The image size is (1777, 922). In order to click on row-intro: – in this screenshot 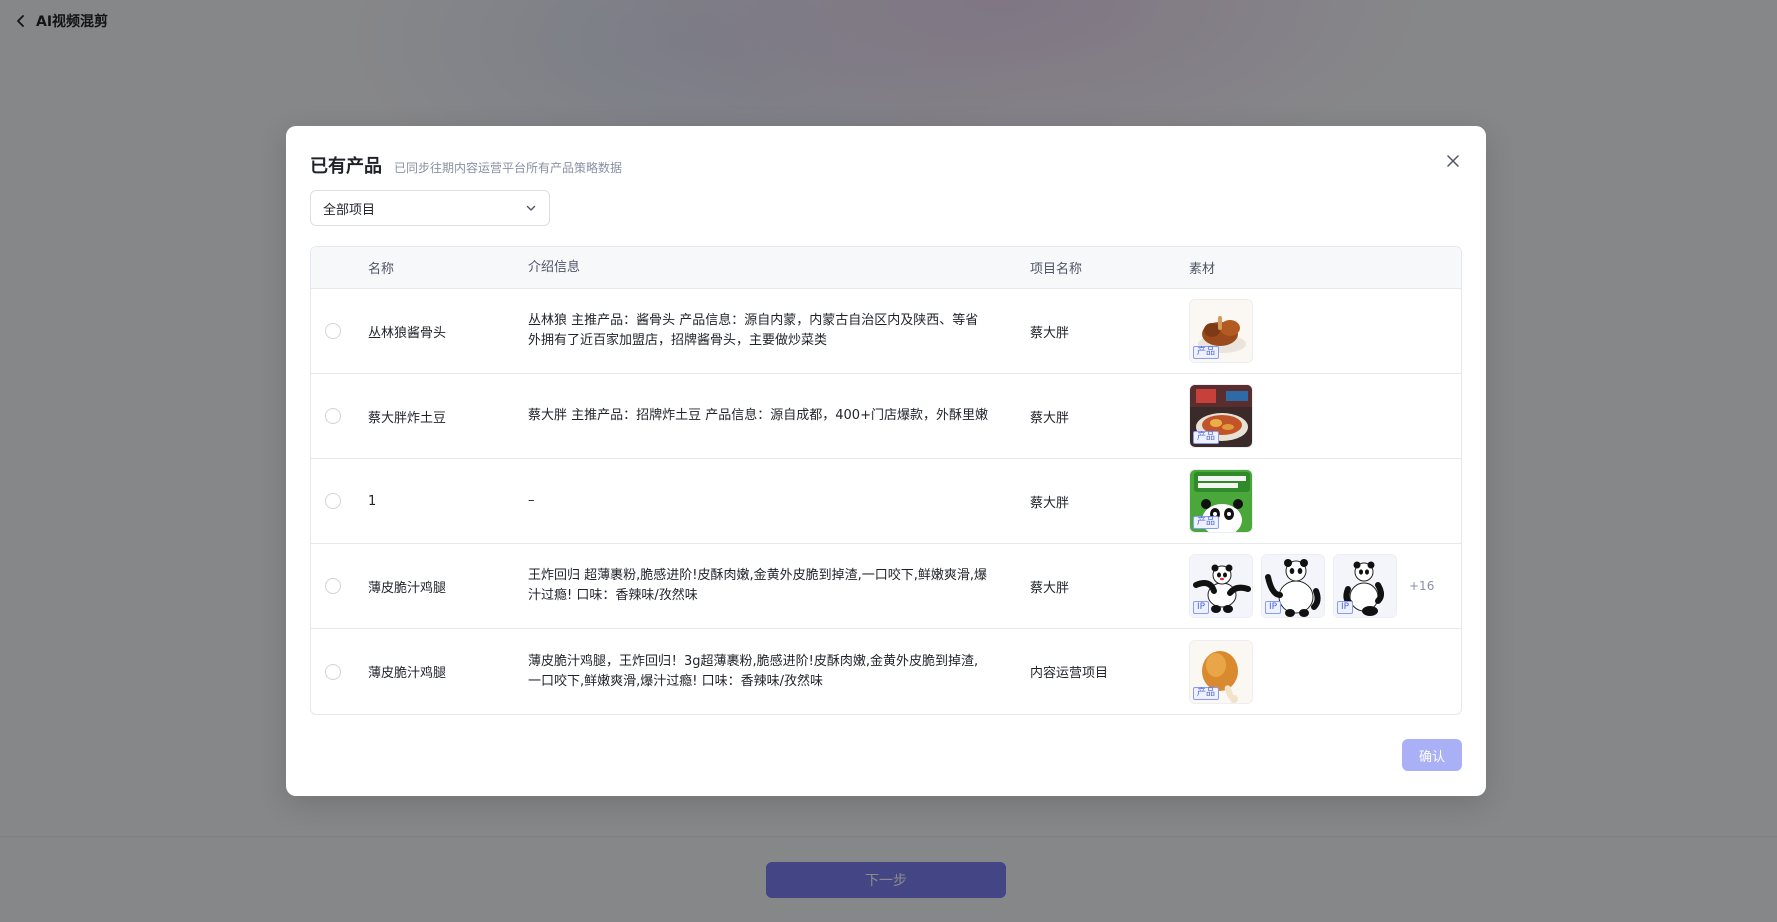, I will do `click(531, 500)`.